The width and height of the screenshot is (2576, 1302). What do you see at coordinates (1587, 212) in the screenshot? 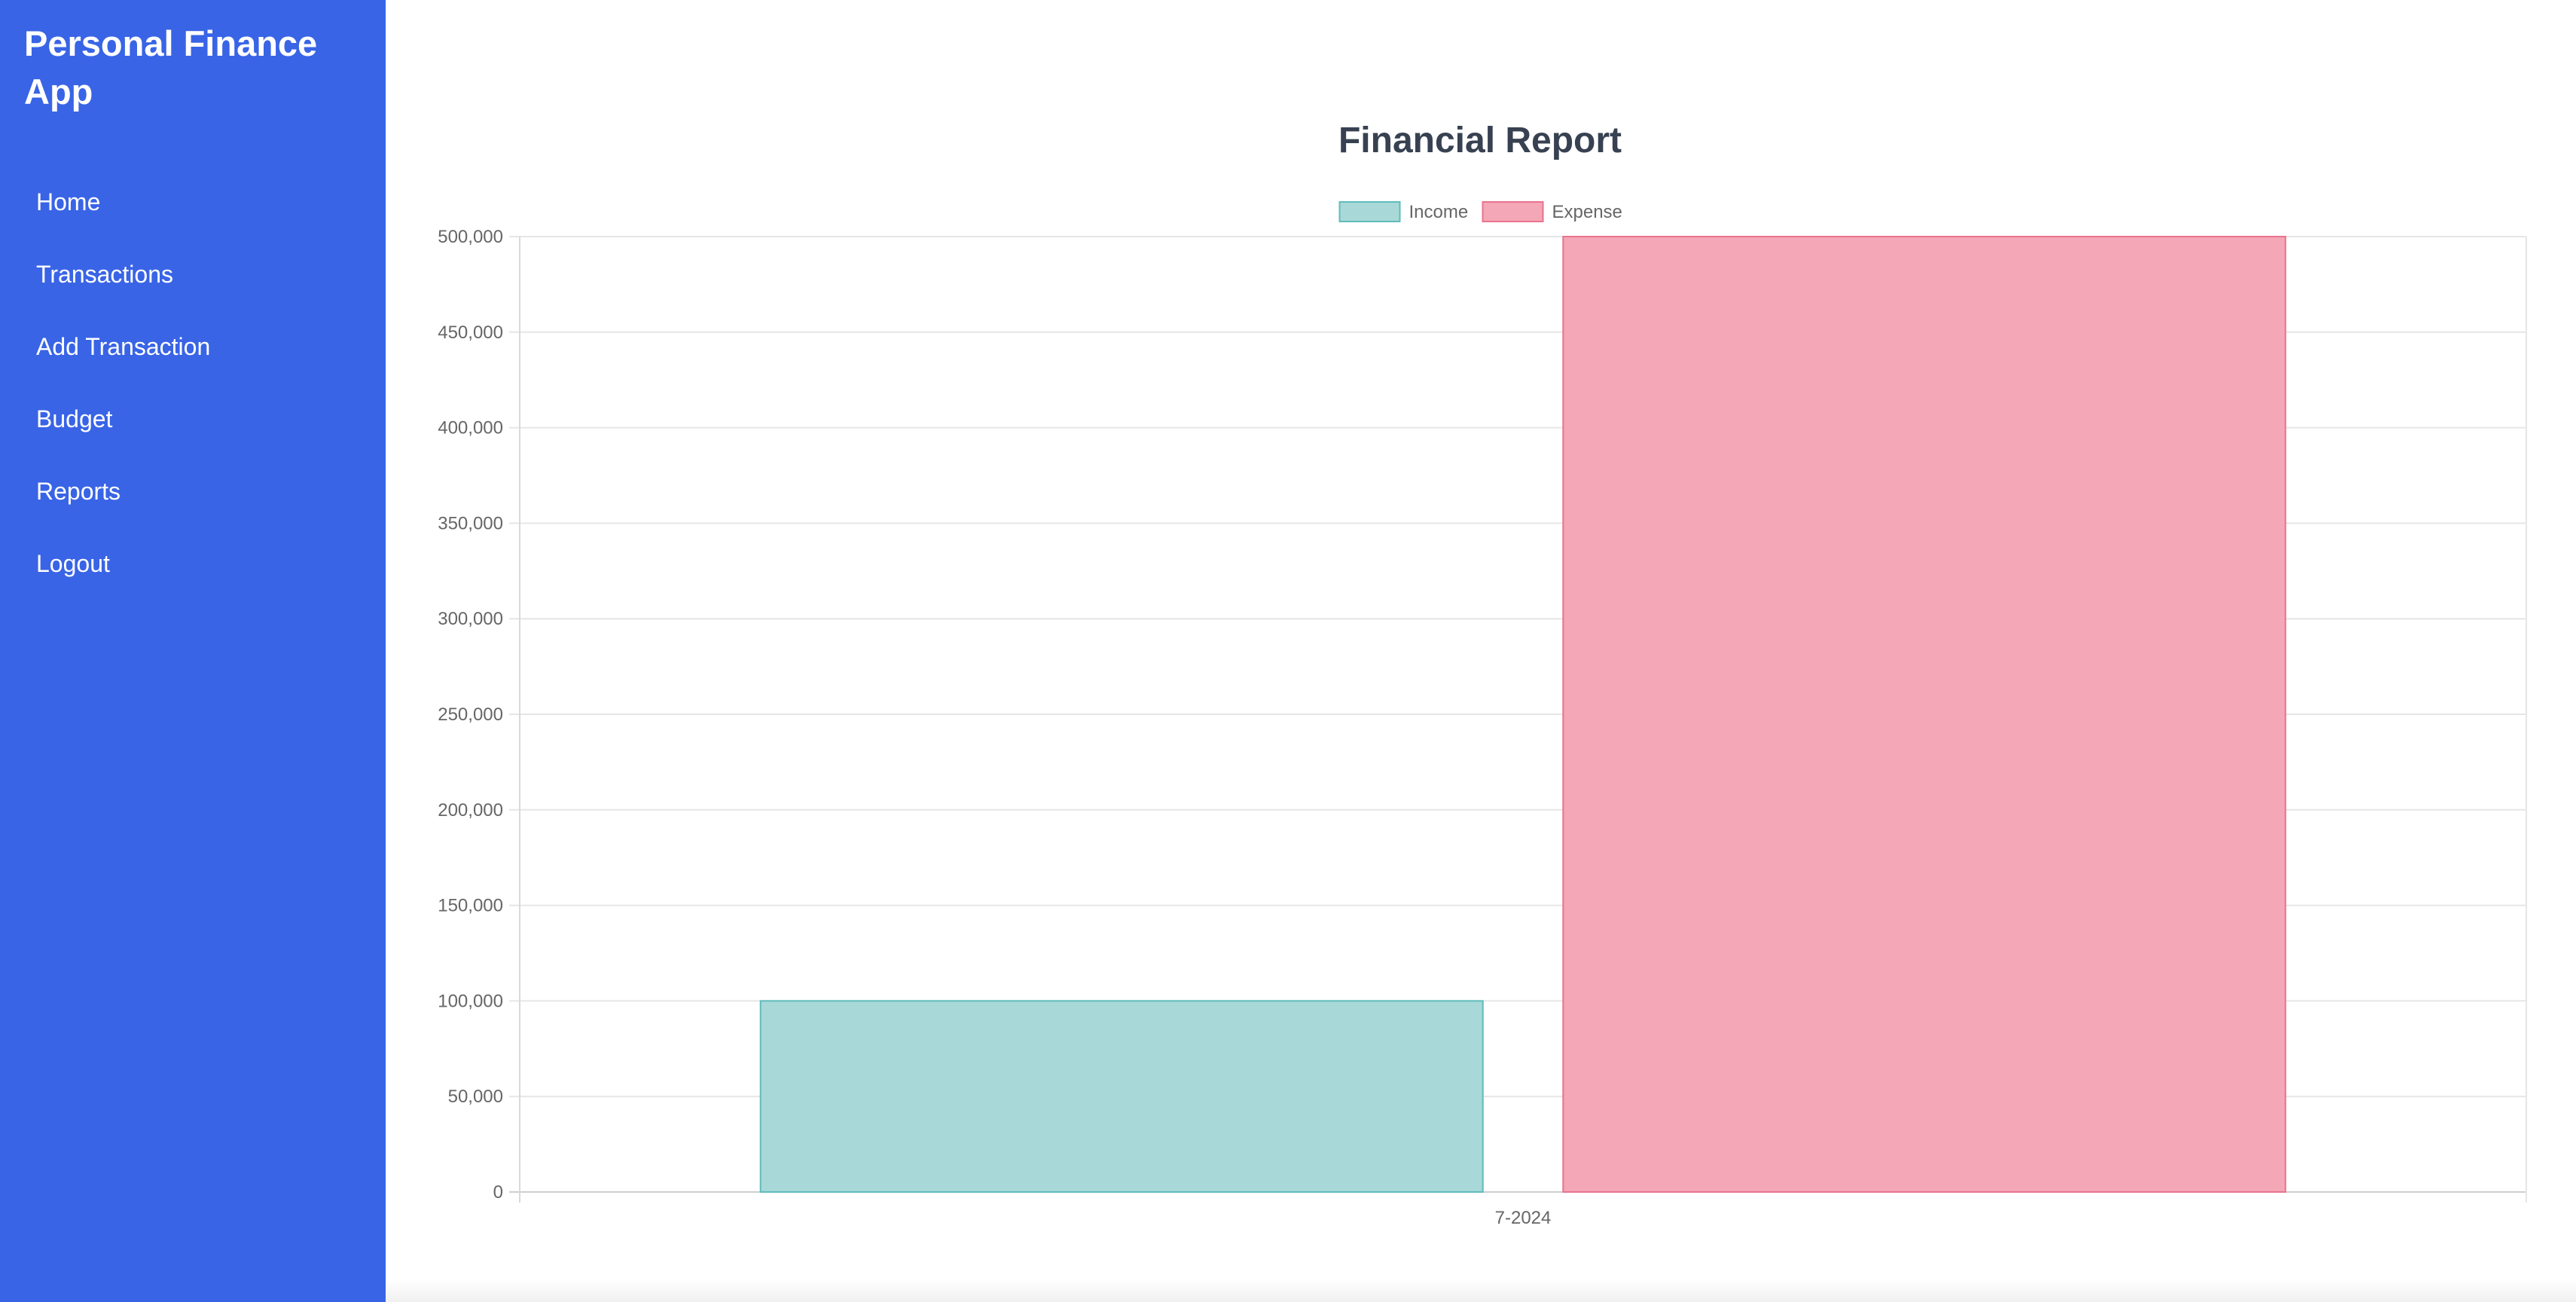
I see `legend-label-expense: Expense` at bounding box center [1587, 212].